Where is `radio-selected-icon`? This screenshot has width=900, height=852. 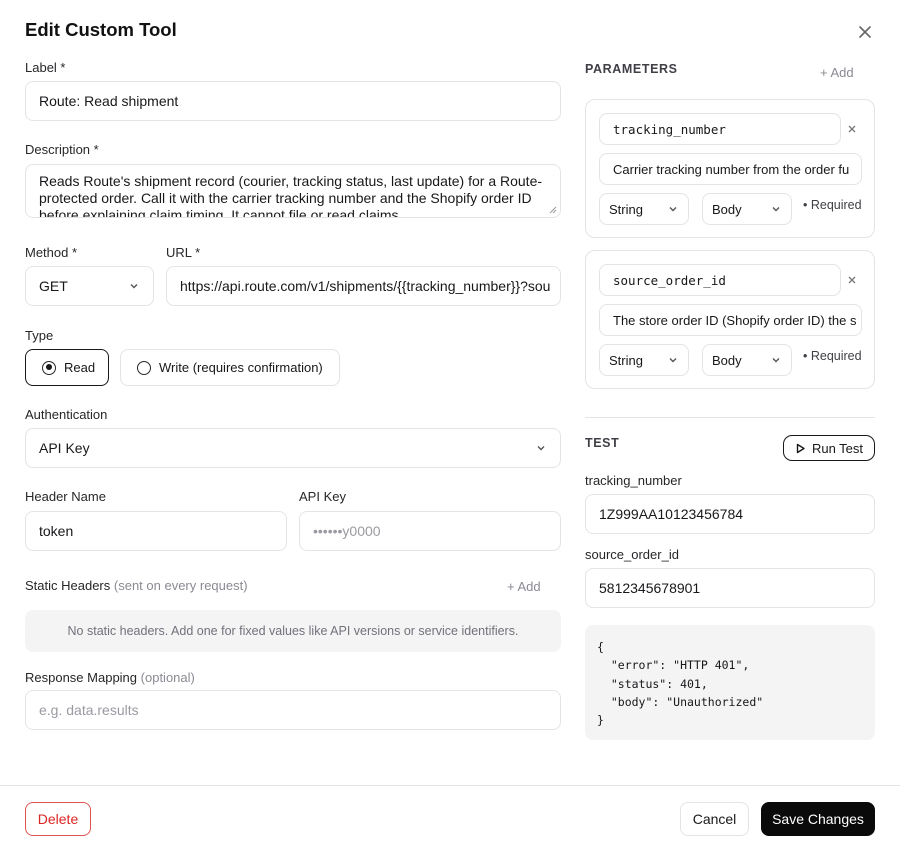
radio-selected-icon is located at coordinates (49, 367).